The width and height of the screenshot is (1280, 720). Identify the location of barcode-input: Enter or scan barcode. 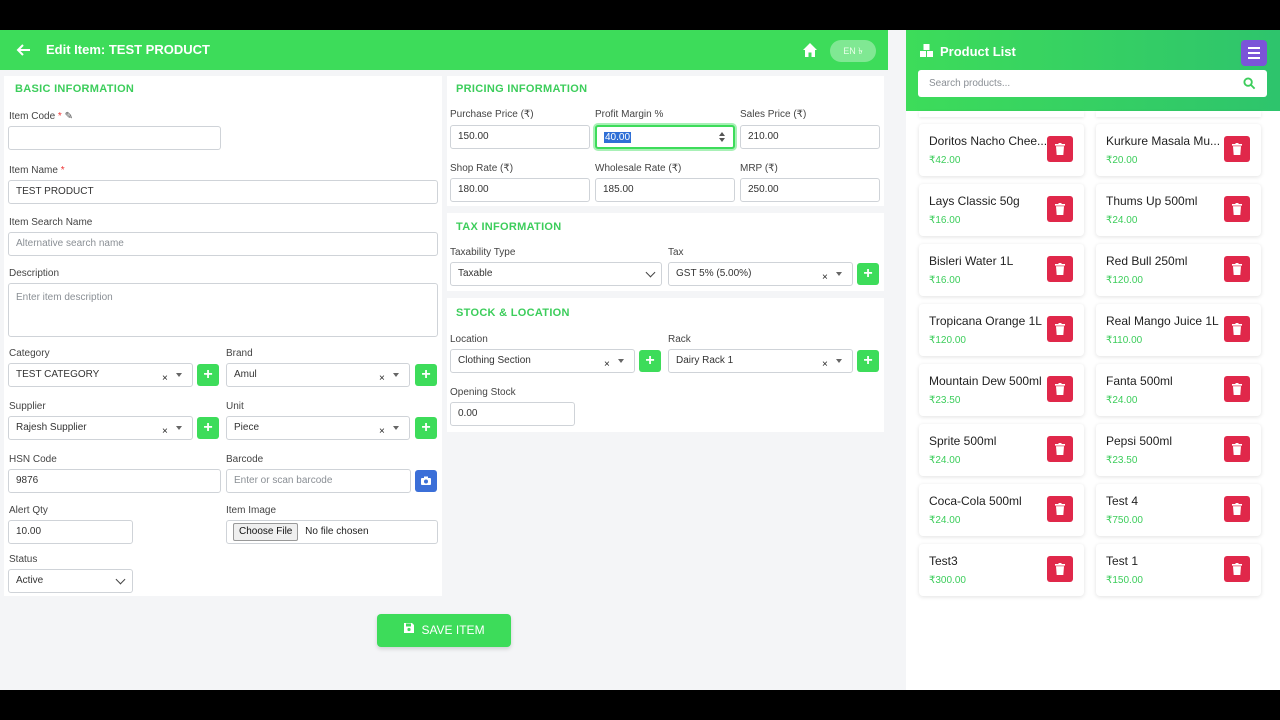
(318, 481).